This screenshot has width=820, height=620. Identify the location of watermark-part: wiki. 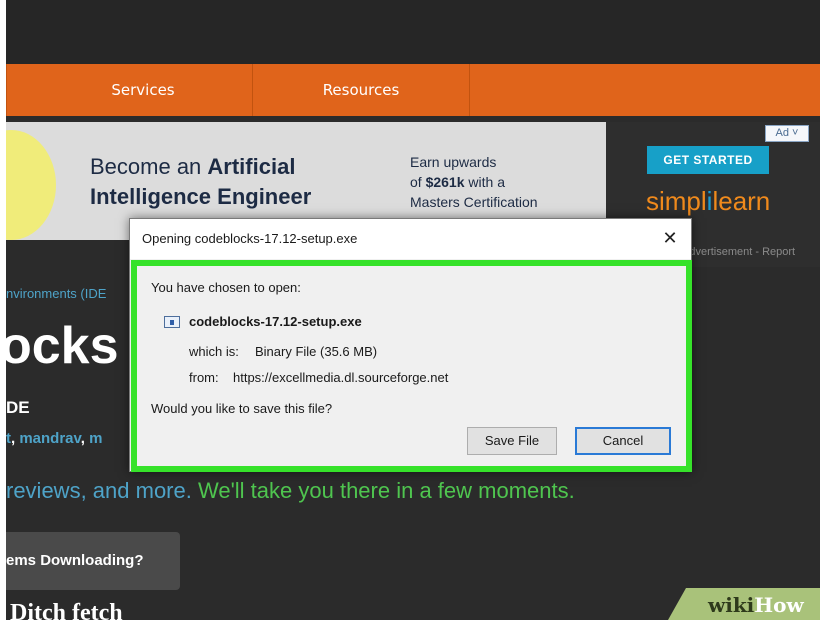
(731, 605).